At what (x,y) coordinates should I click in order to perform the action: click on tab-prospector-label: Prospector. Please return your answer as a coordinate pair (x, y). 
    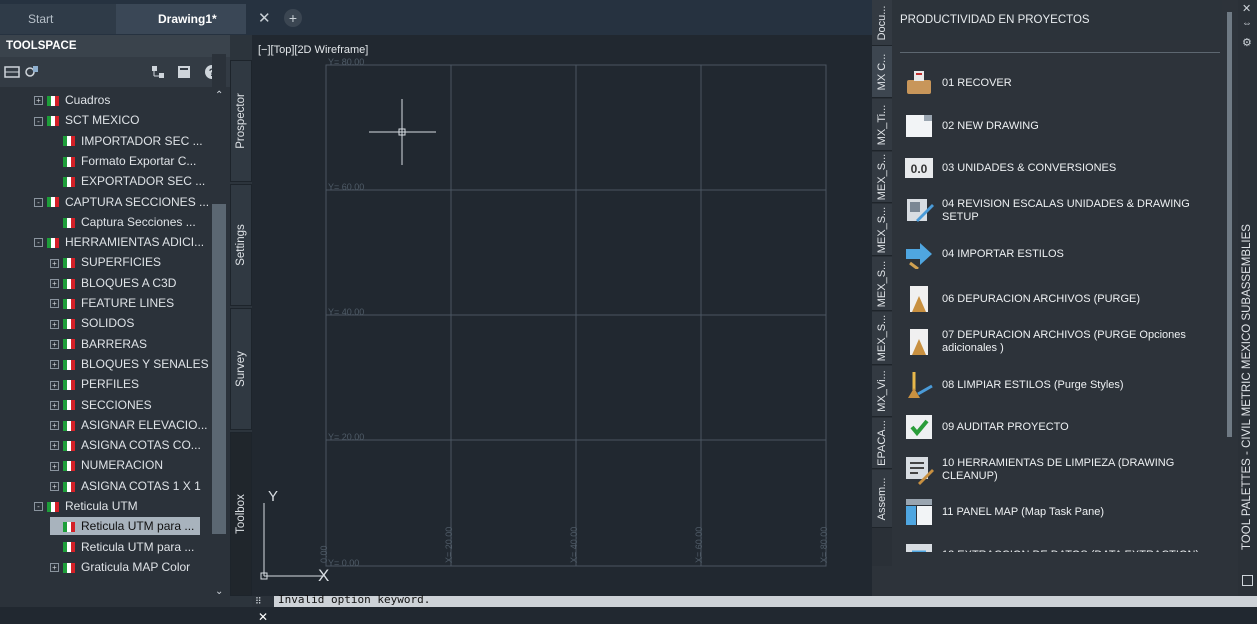
    Looking at the image, I should click on (241, 121).